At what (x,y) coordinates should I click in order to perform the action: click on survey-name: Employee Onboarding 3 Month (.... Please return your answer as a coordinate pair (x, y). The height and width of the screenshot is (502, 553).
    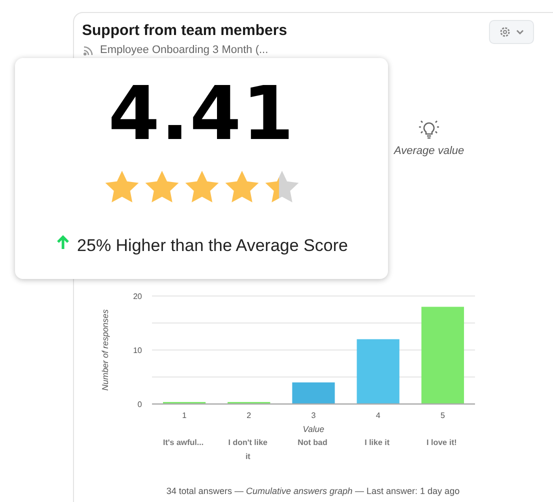
    Looking at the image, I should click on (184, 50).